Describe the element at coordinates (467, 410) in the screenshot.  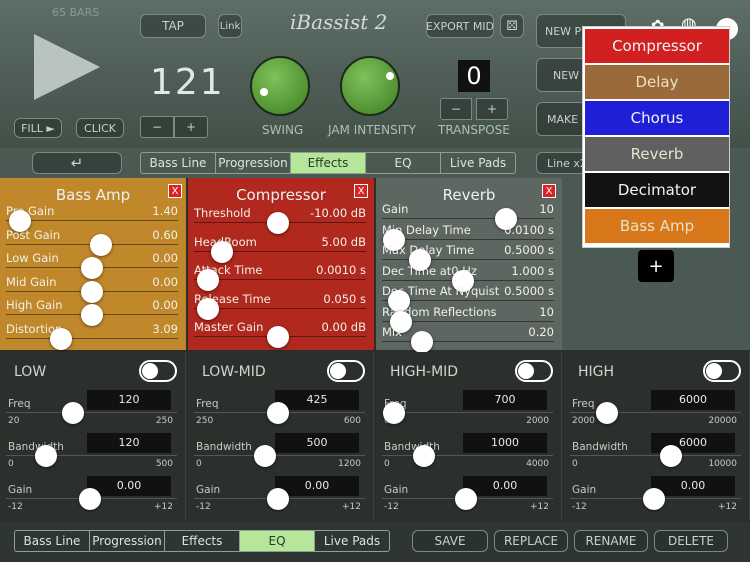
I see `eq-freq-control: Freq7006002000` at that location.